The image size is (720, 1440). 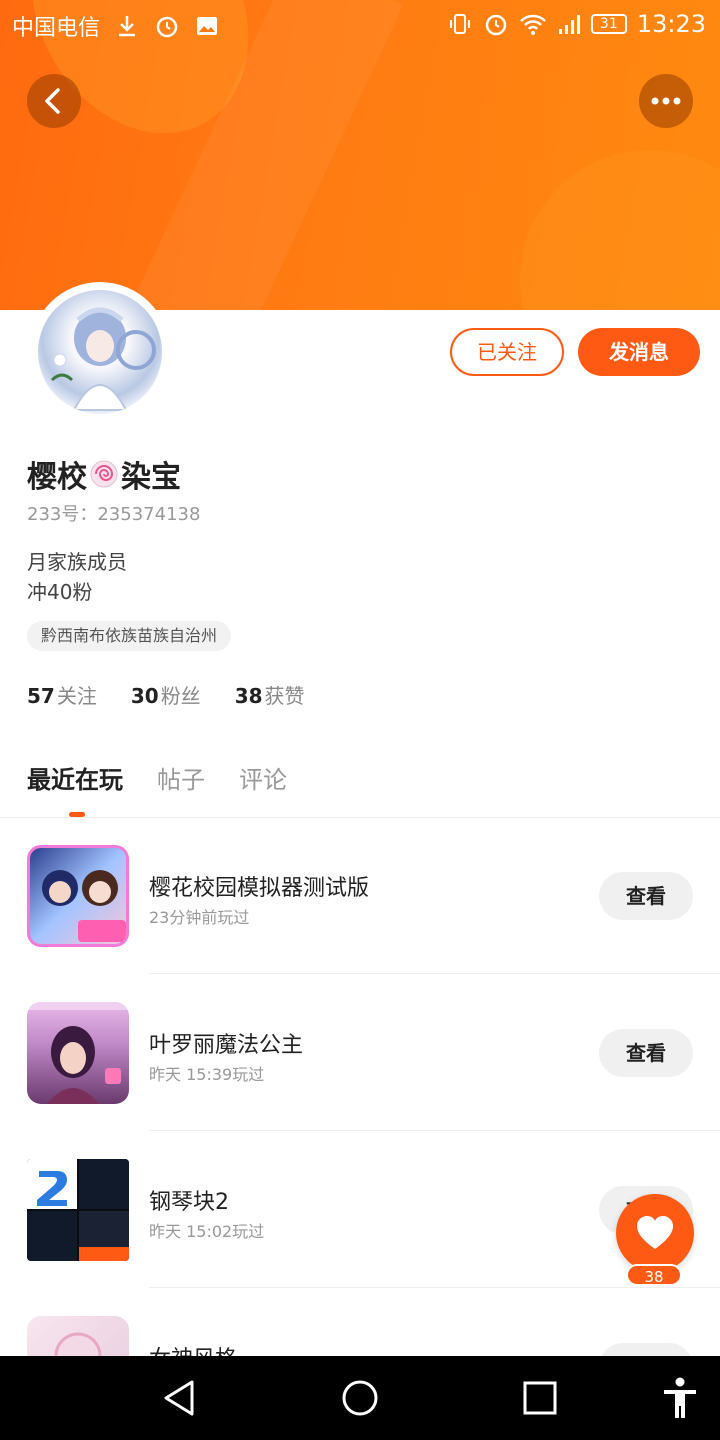 I want to click on game-name: 樱花校园模拟器测试版, so click(x=259, y=888).